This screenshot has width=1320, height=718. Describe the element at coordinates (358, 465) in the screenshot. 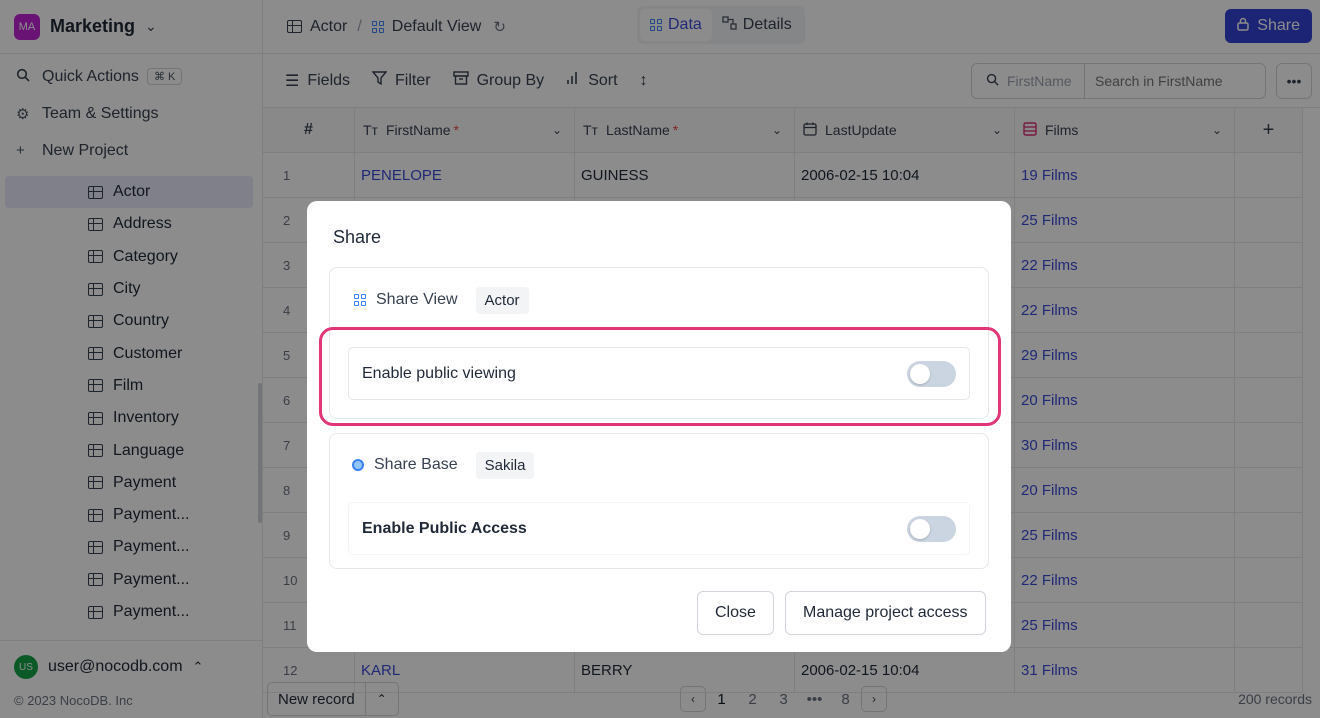

I see `database-icon` at that location.